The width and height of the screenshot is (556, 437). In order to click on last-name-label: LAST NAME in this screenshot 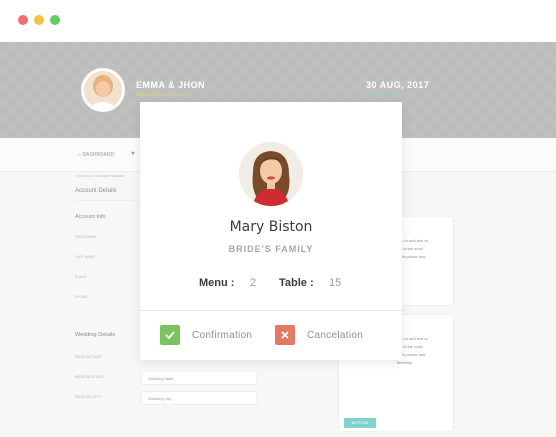, I will do `click(85, 257)`.